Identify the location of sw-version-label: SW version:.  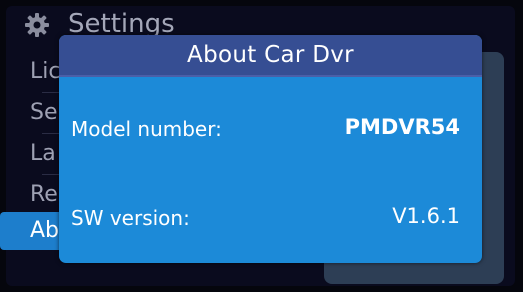
(130, 218).